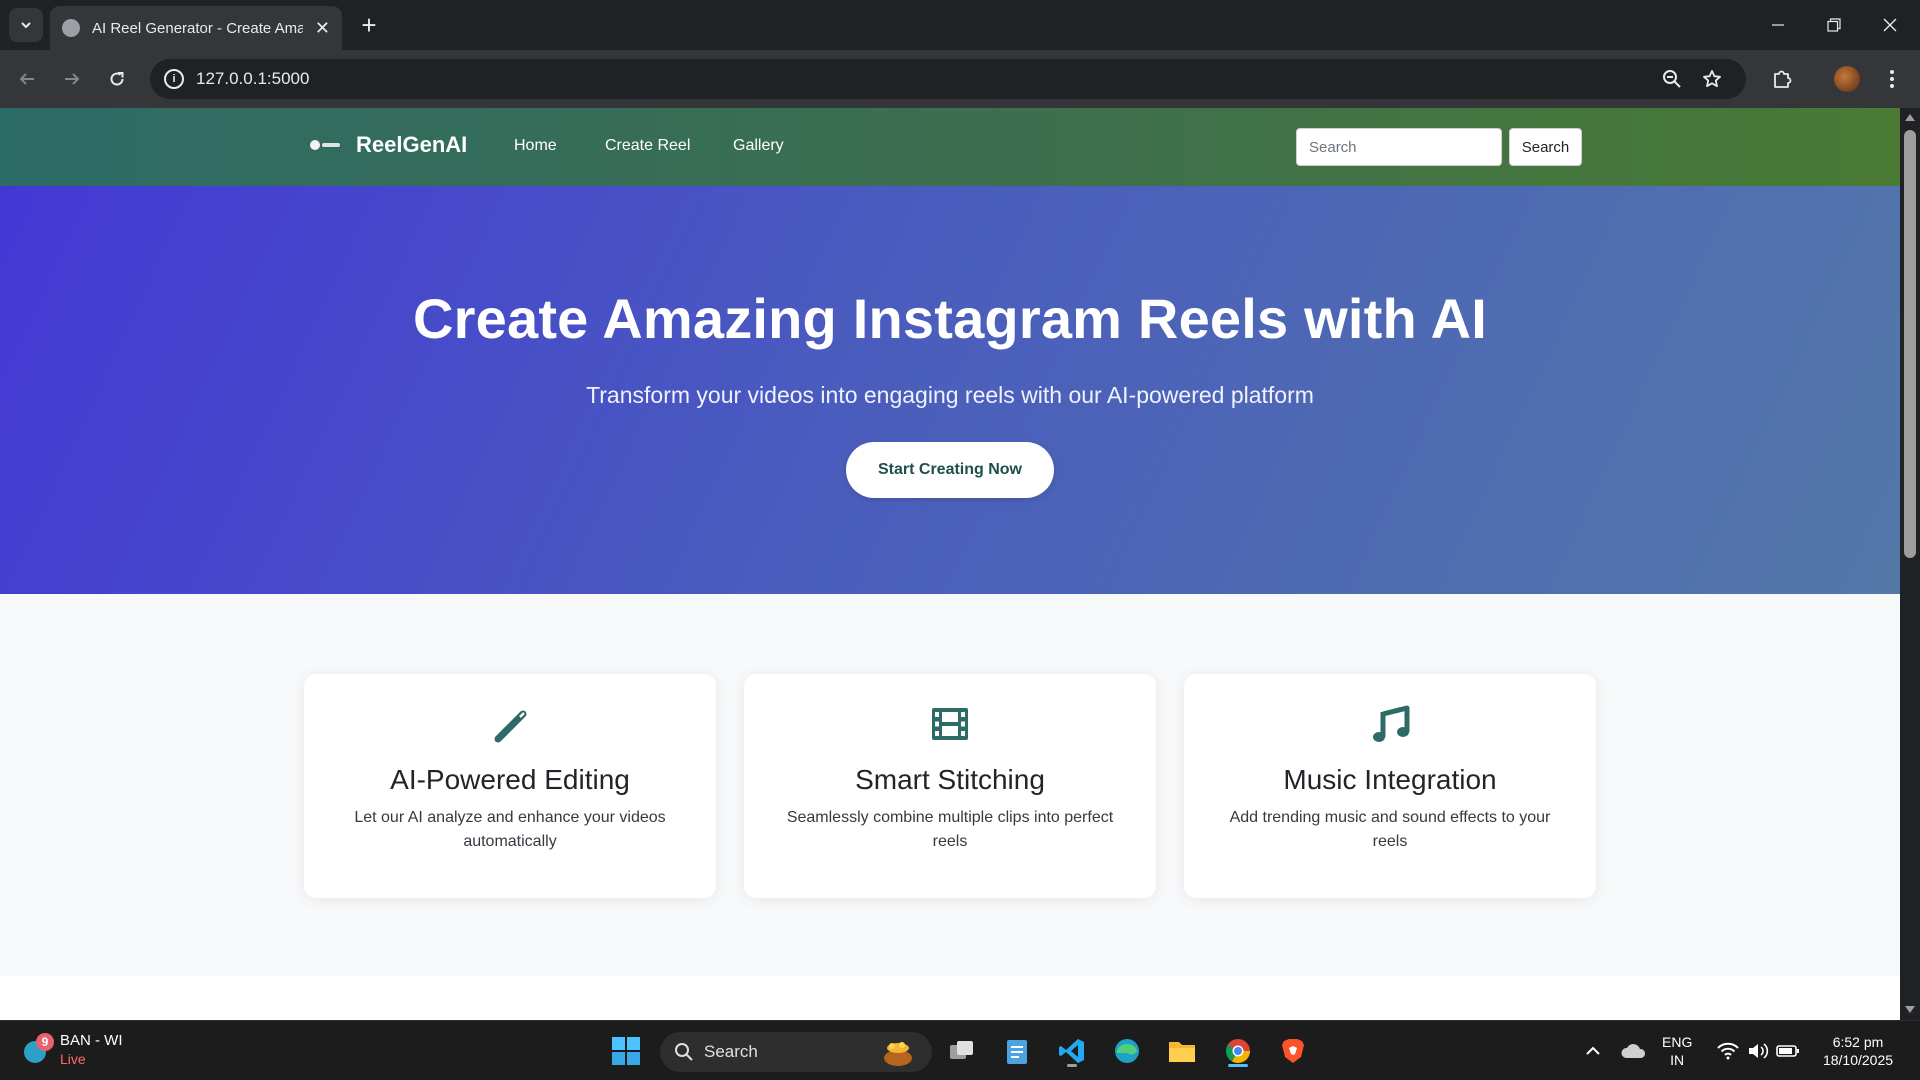  Describe the element at coordinates (950, 724) in the screenshot. I see `film-icon` at that location.